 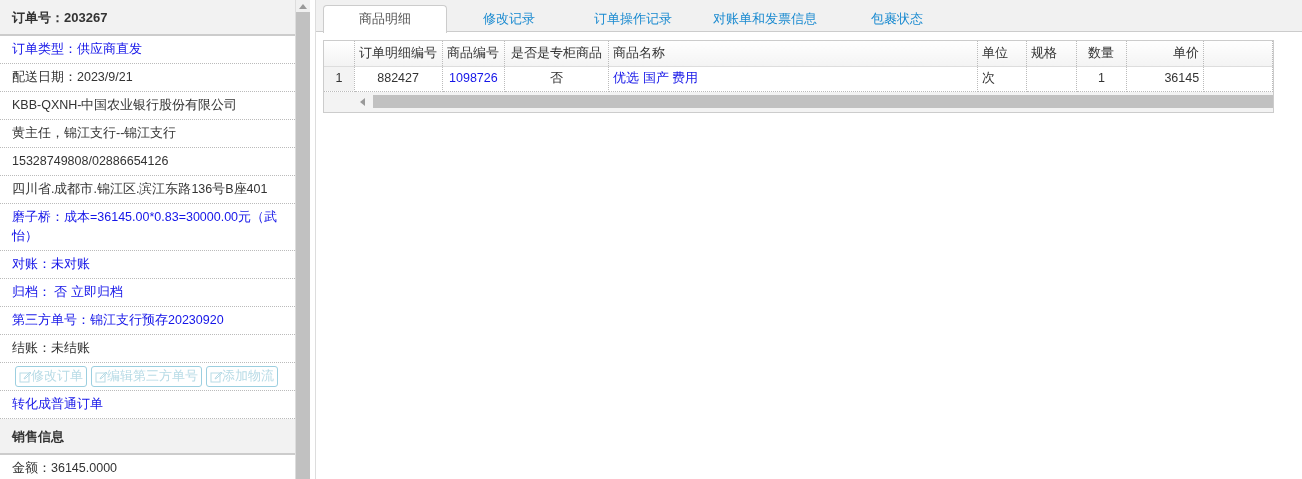 I want to click on info-link: 归档： 否 立即归档, so click(x=147, y=293).